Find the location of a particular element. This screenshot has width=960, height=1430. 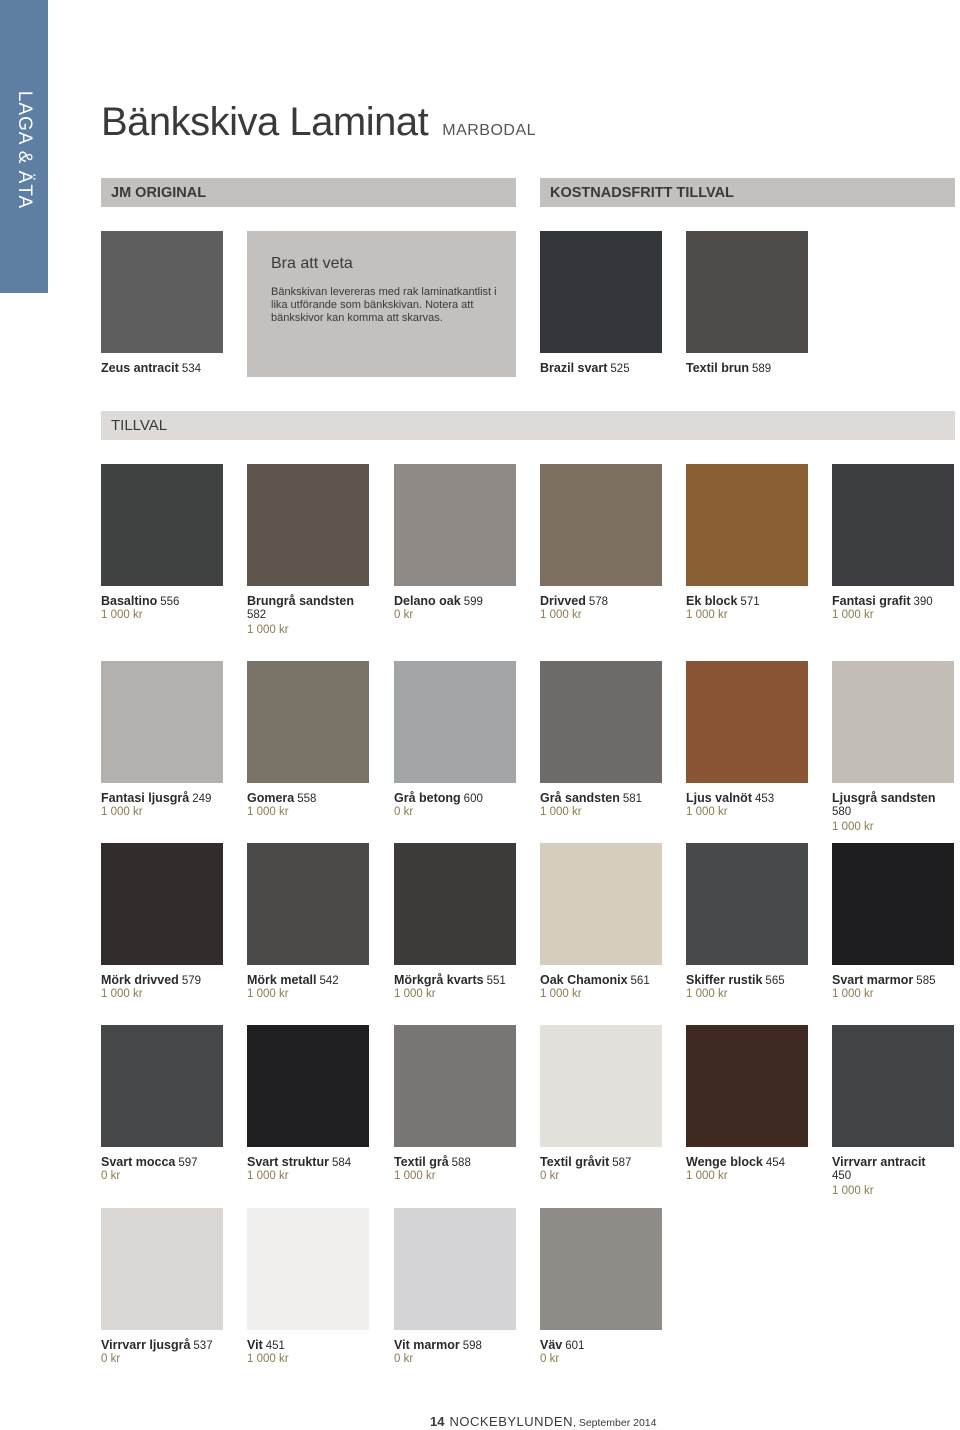

swatch-name: Mörk drivved is located at coordinates (140, 980).